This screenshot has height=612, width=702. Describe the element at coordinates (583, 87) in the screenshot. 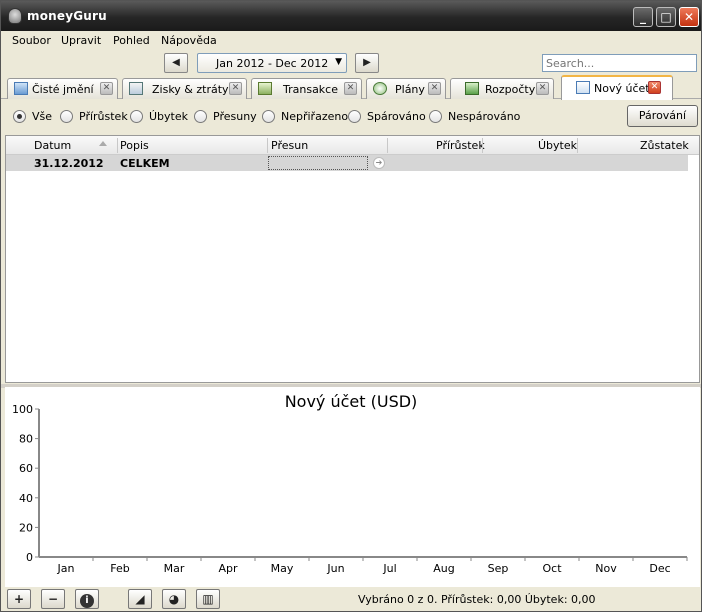

I see `account-icon` at that location.